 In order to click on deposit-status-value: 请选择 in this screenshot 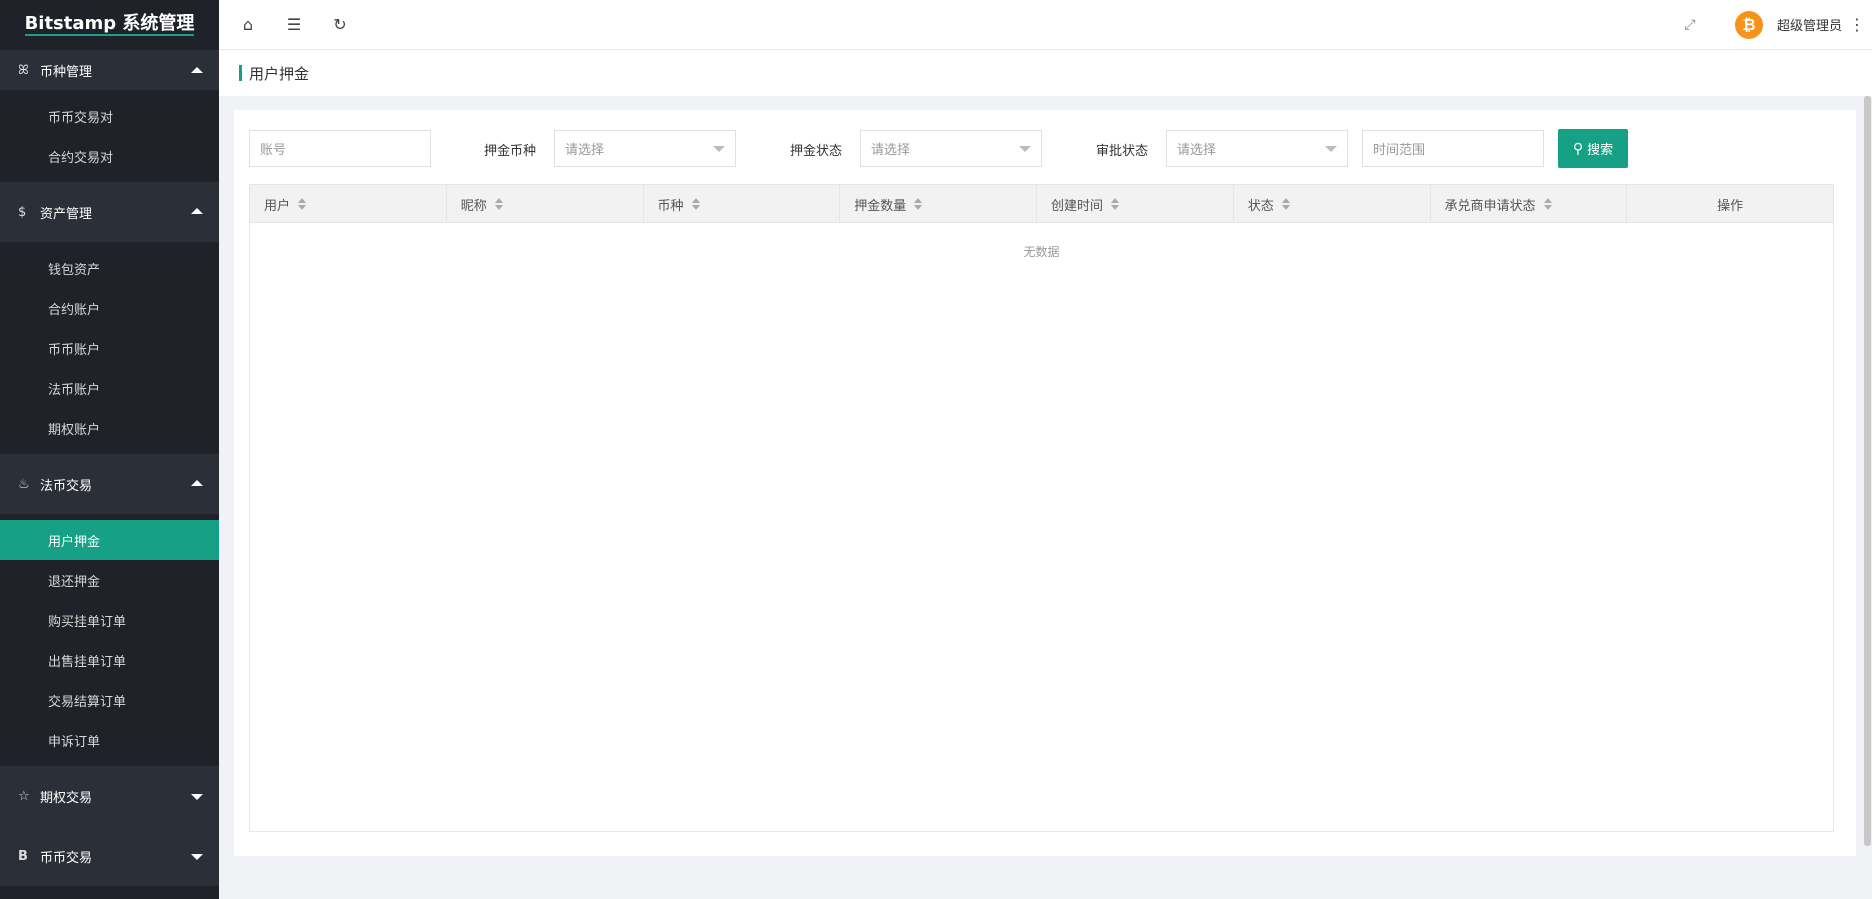, I will do `click(891, 150)`.